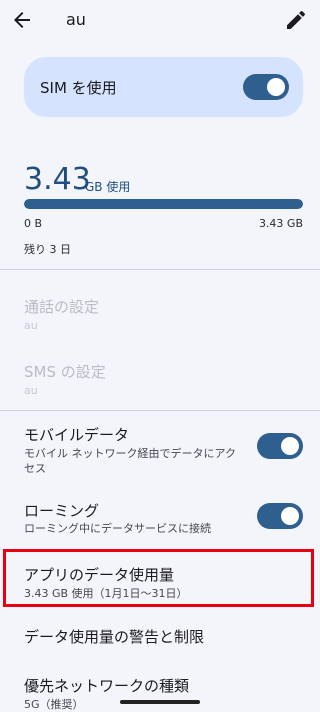  Describe the element at coordinates (22, 20) in the screenshot. I see `back-arrow-icon` at that location.